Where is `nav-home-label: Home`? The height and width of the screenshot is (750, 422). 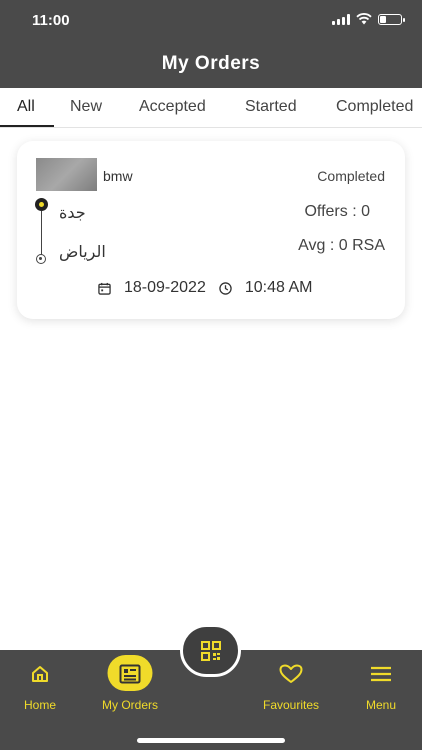 nav-home-label: Home is located at coordinates (39, 705).